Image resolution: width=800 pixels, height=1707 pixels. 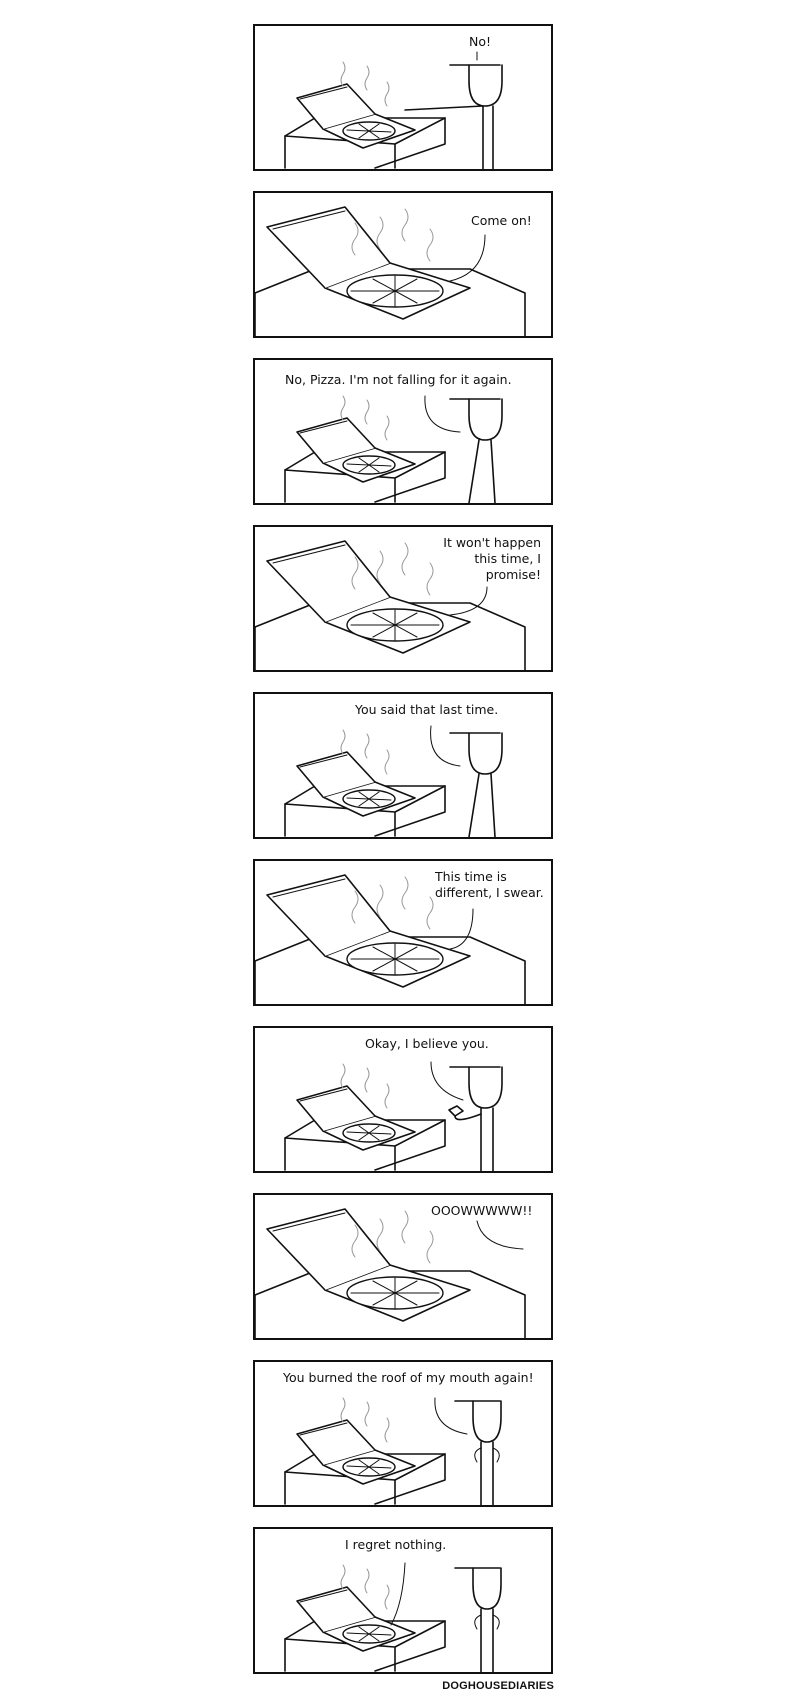 I want to click on speech-text: You burned the roof of my mouth again!, so click(x=408, y=1377).